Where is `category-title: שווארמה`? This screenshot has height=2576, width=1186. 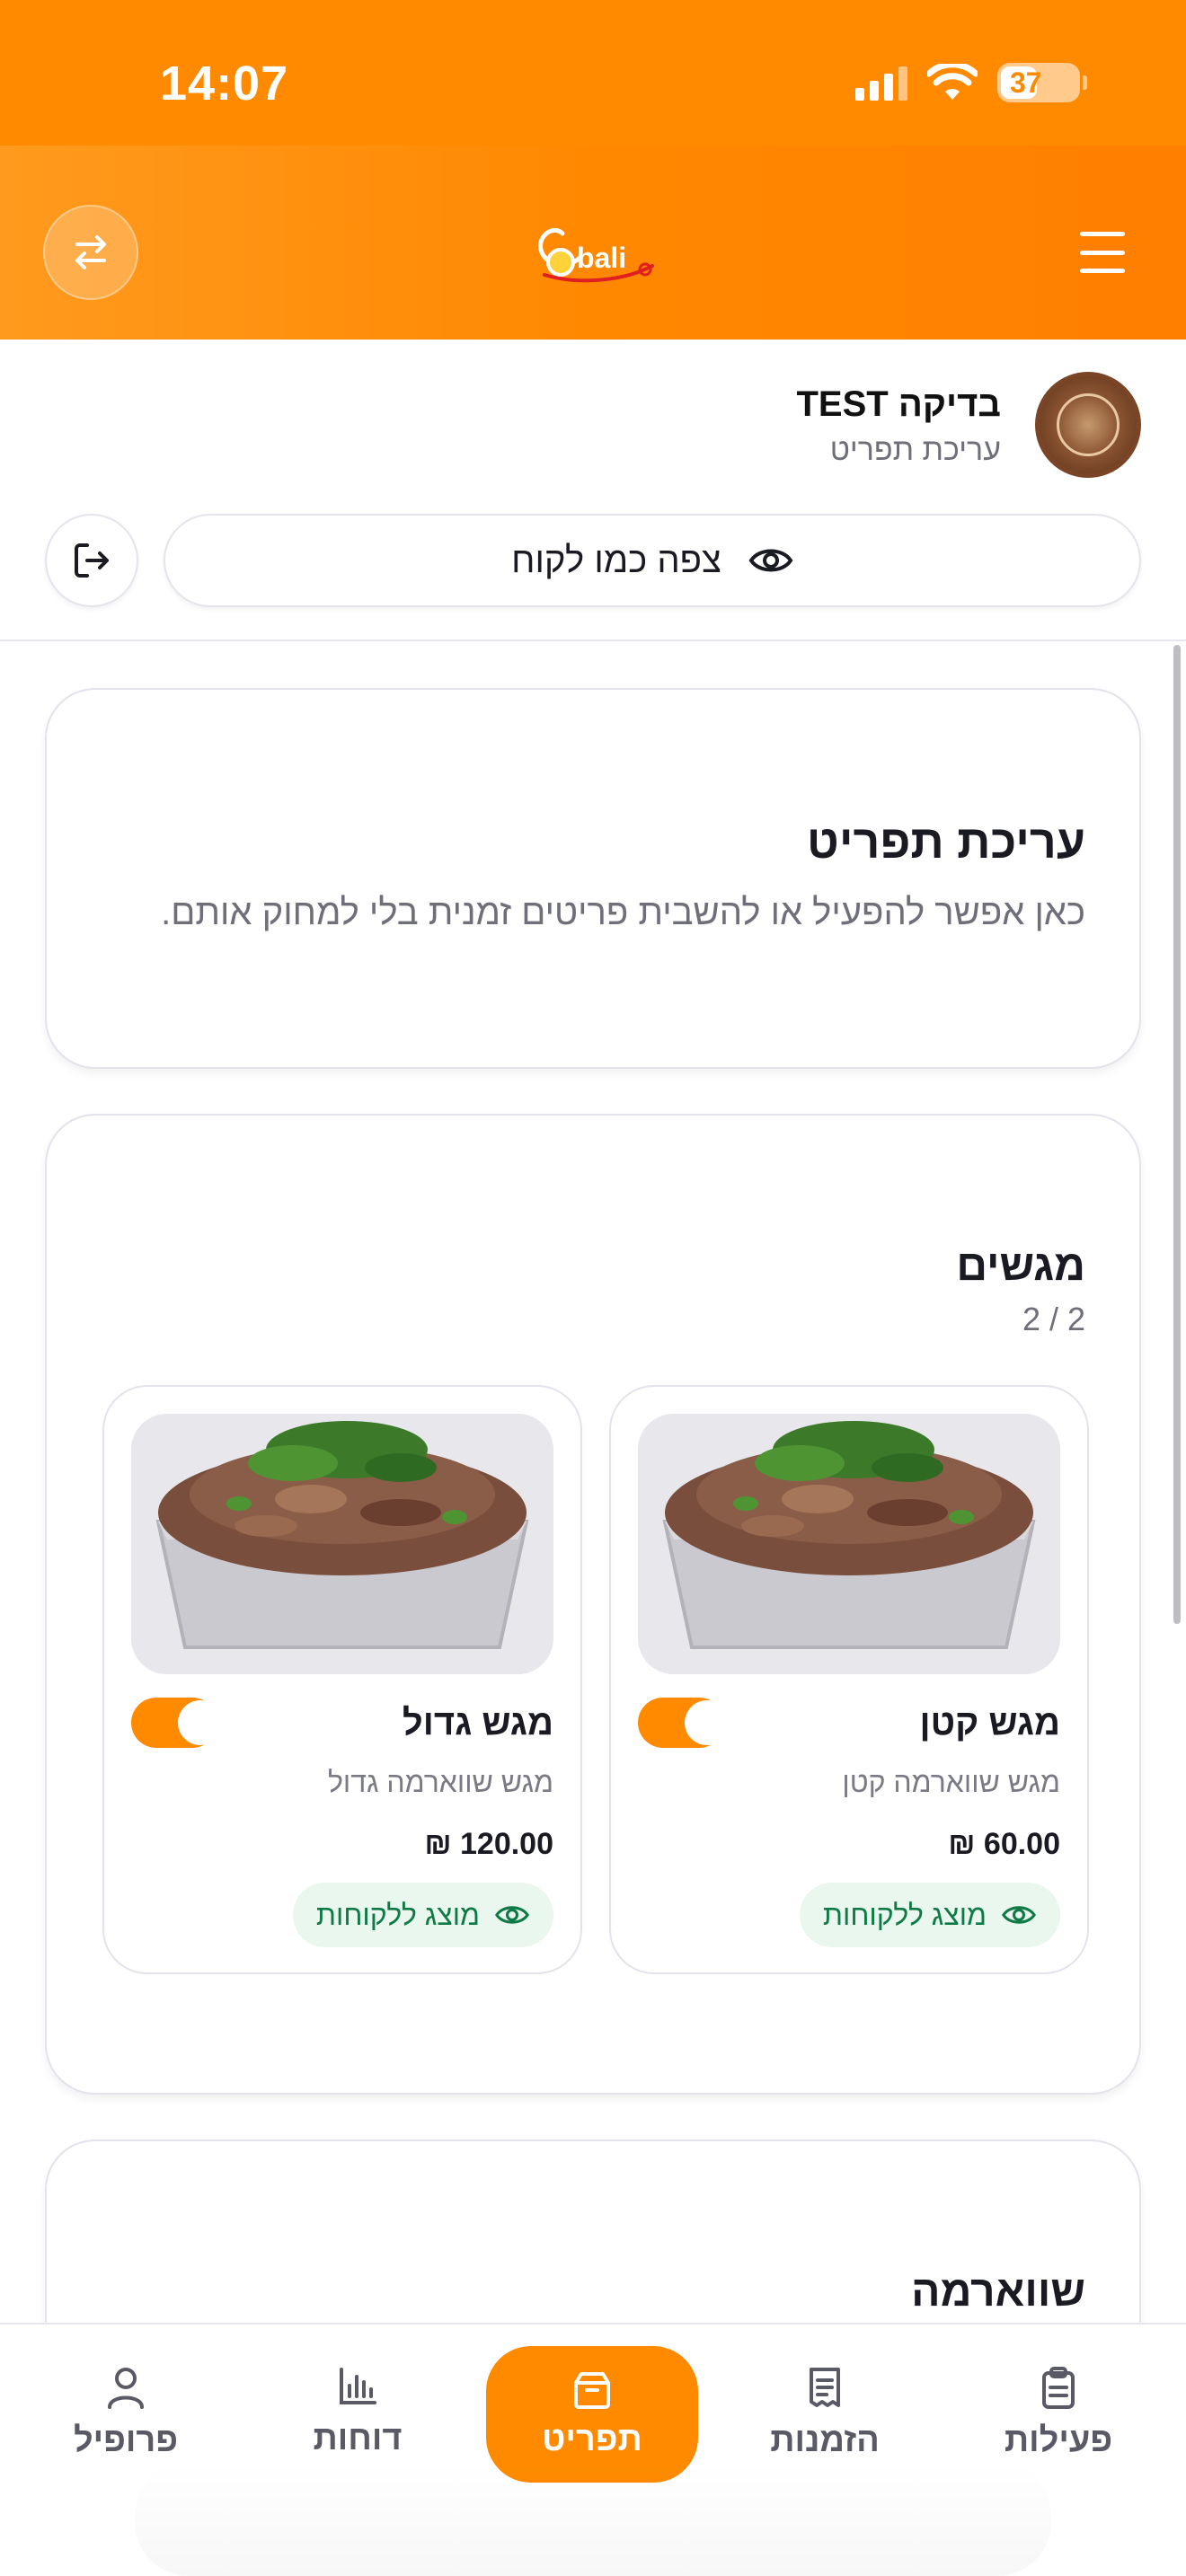
category-title: שווארמה is located at coordinates (998, 2292).